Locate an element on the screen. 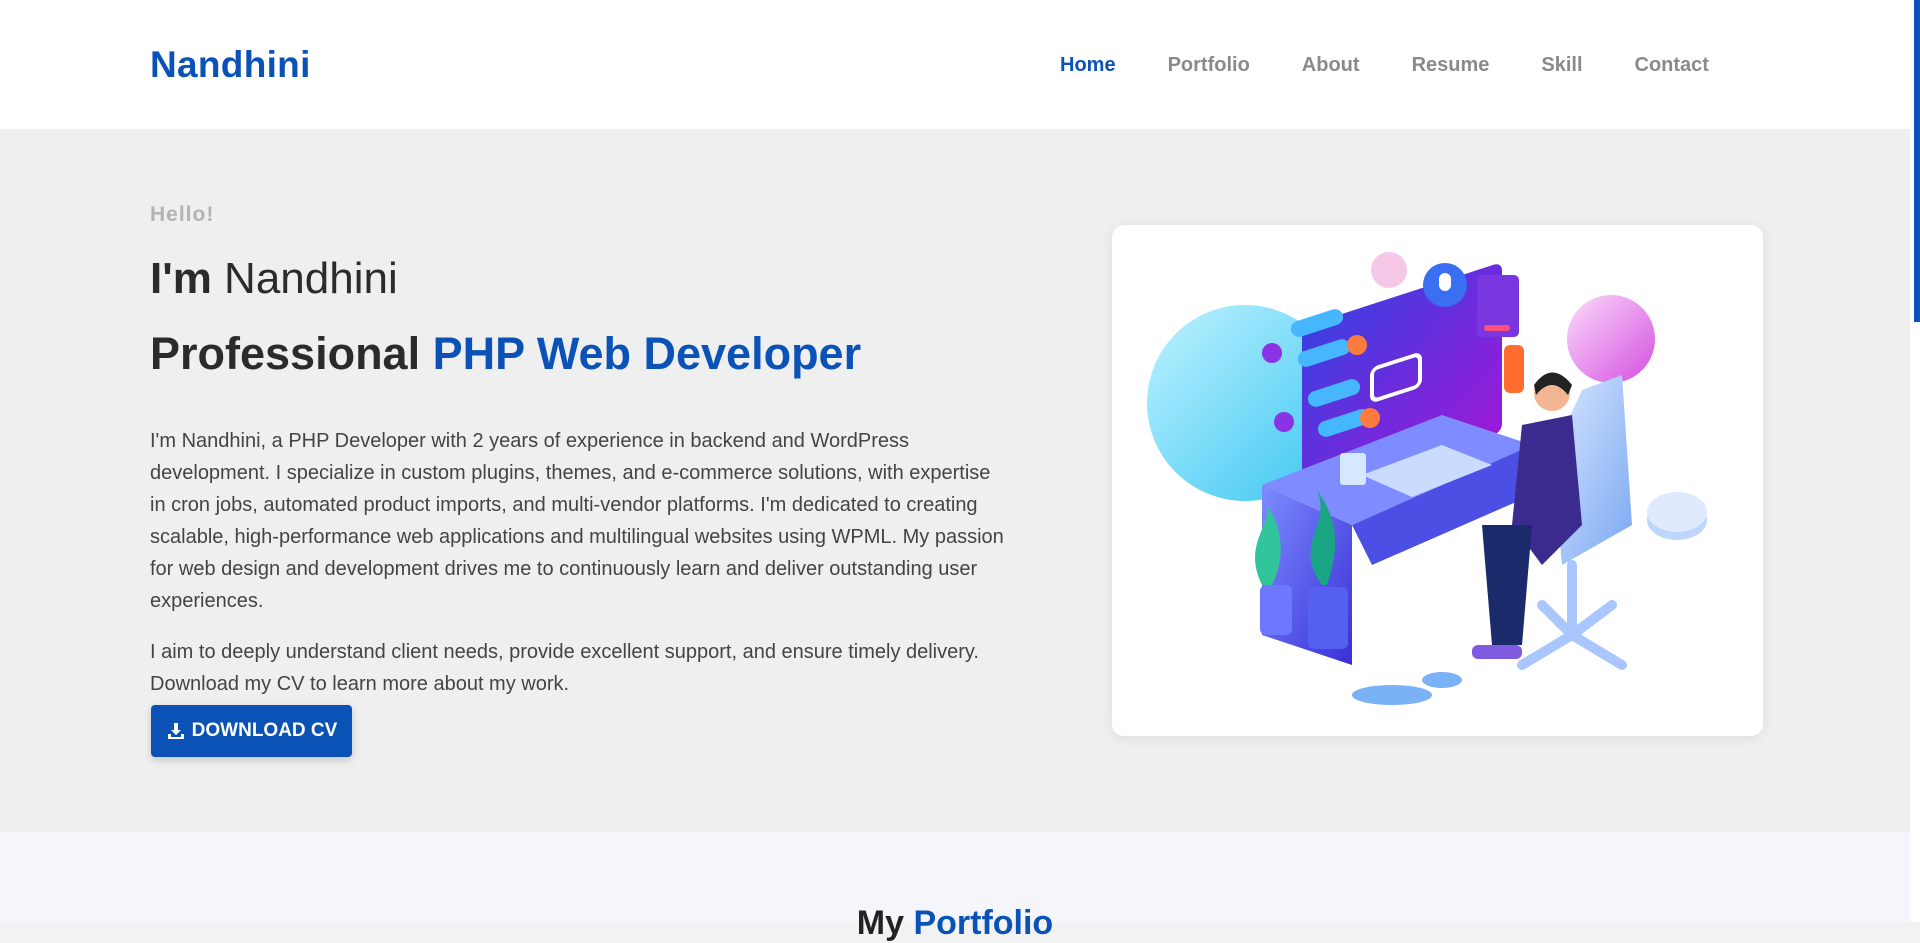 Image resolution: width=1920 pixels, height=943 pixels. role-prefix: Professional is located at coordinates (285, 353).